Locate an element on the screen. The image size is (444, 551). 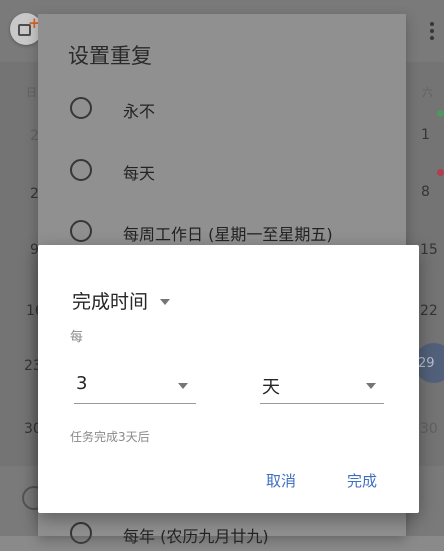
repeat-mode-dropdown: 完成时间 is located at coordinates (121, 300).